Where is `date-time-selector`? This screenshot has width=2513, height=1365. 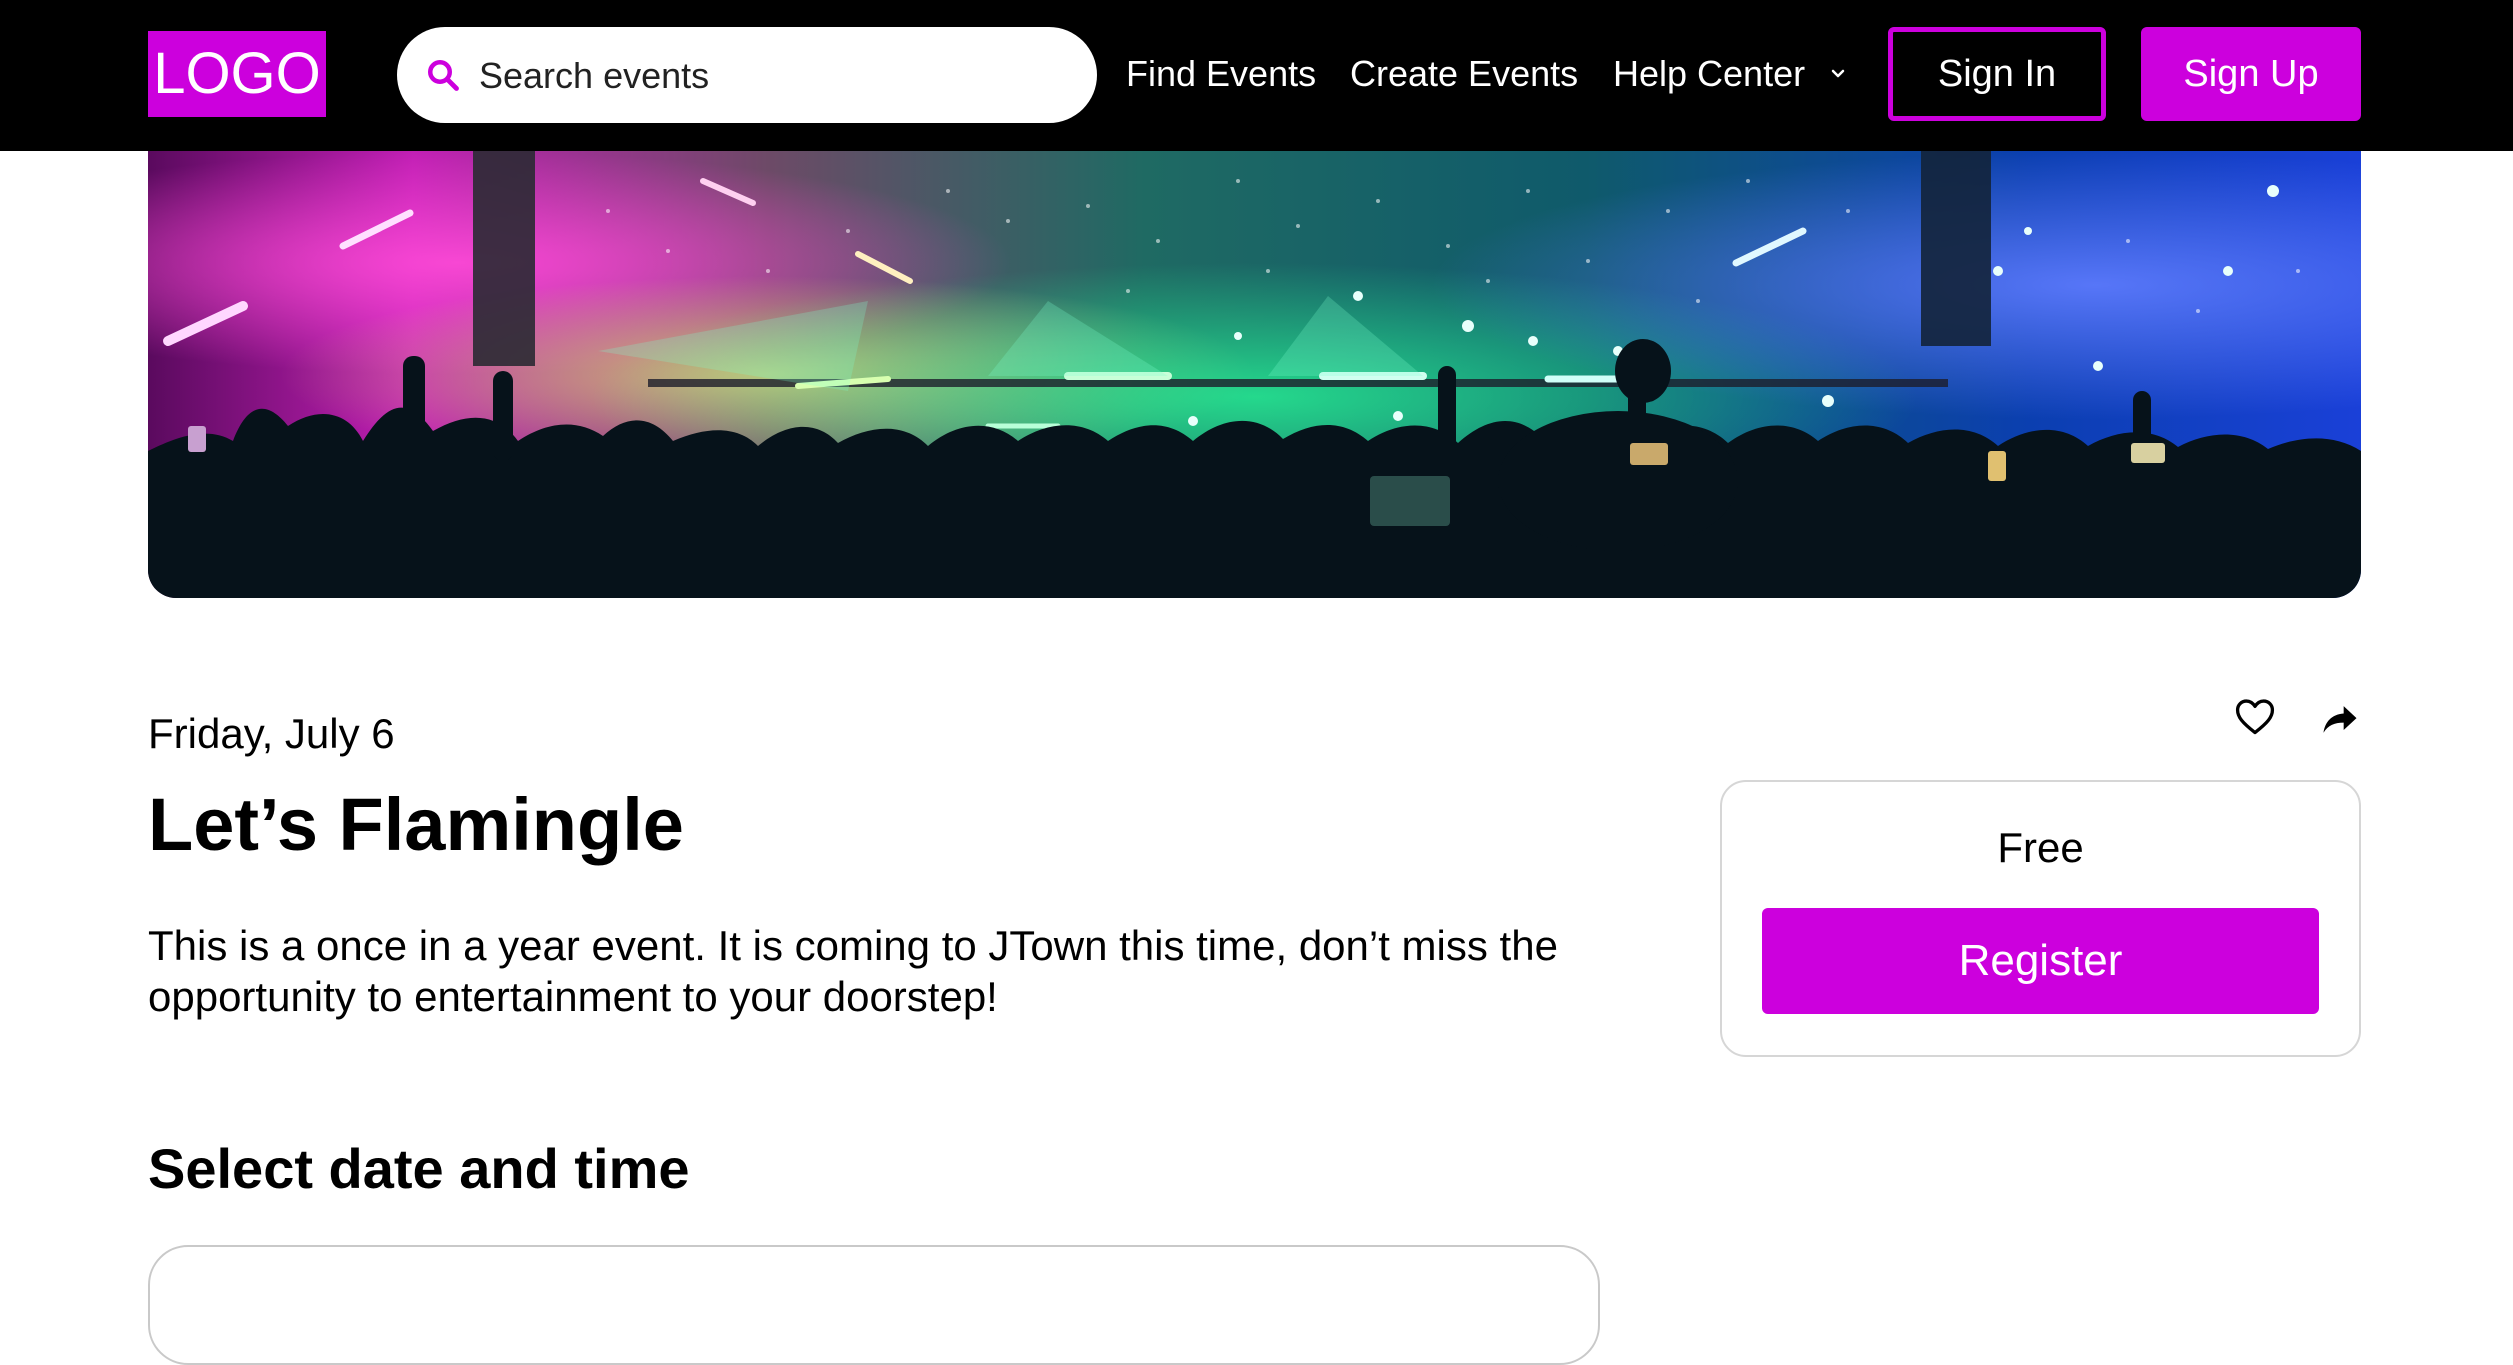
date-time-selector is located at coordinates (874, 1305).